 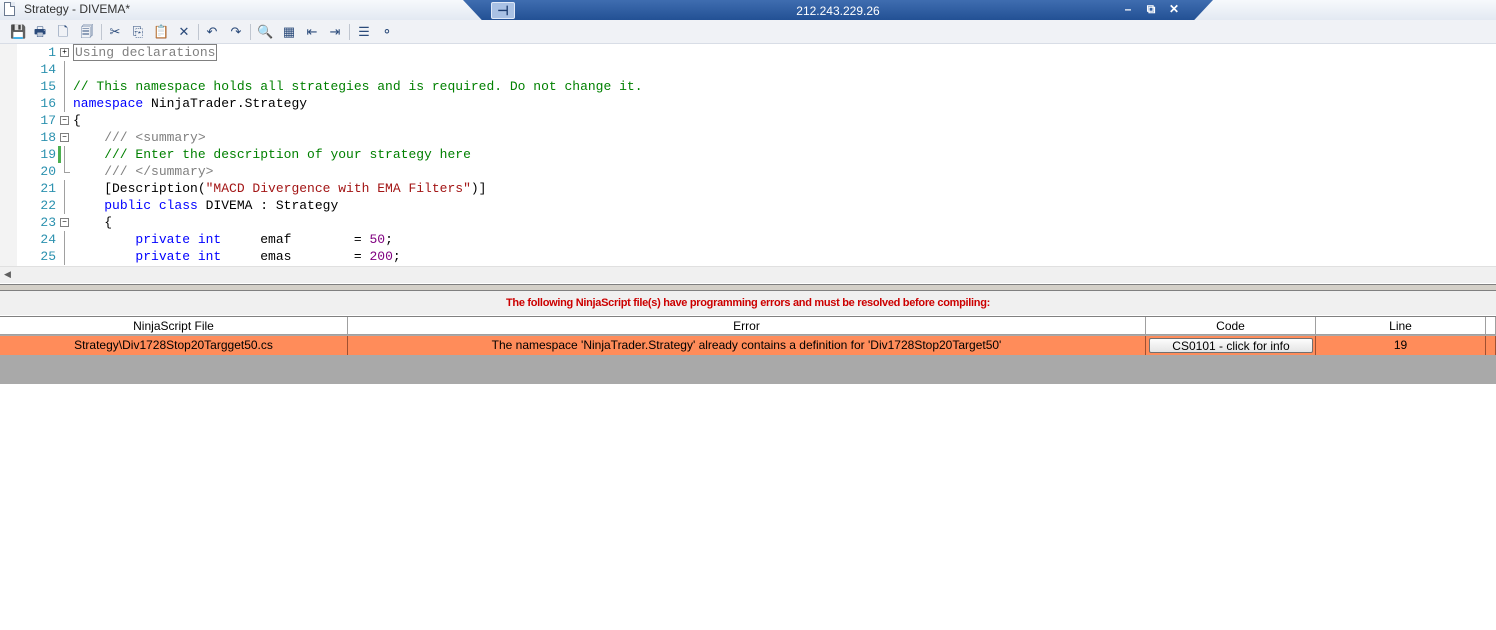 What do you see at coordinates (184, 32) in the screenshot?
I see `delete-icon: ✕` at bounding box center [184, 32].